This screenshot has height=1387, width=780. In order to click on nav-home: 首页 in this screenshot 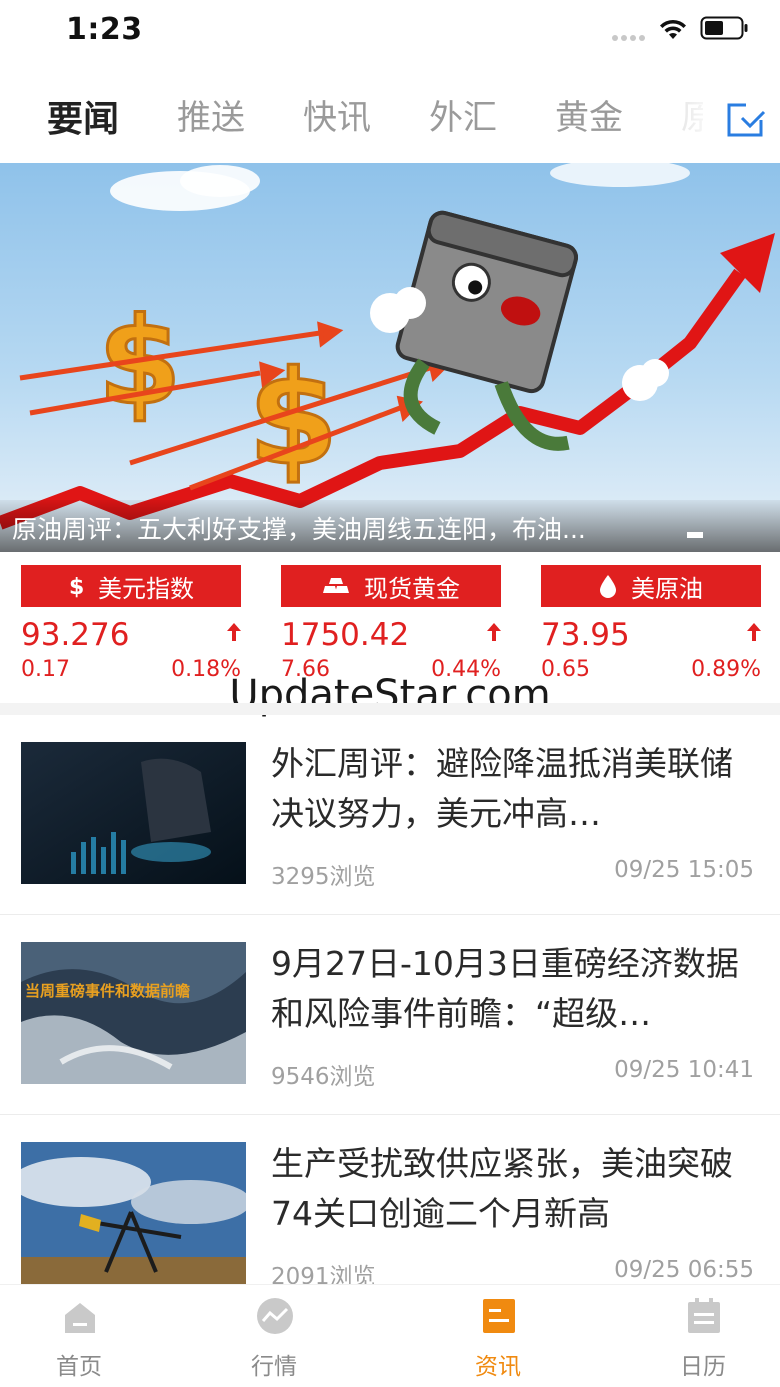, I will do `click(79, 1336)`.